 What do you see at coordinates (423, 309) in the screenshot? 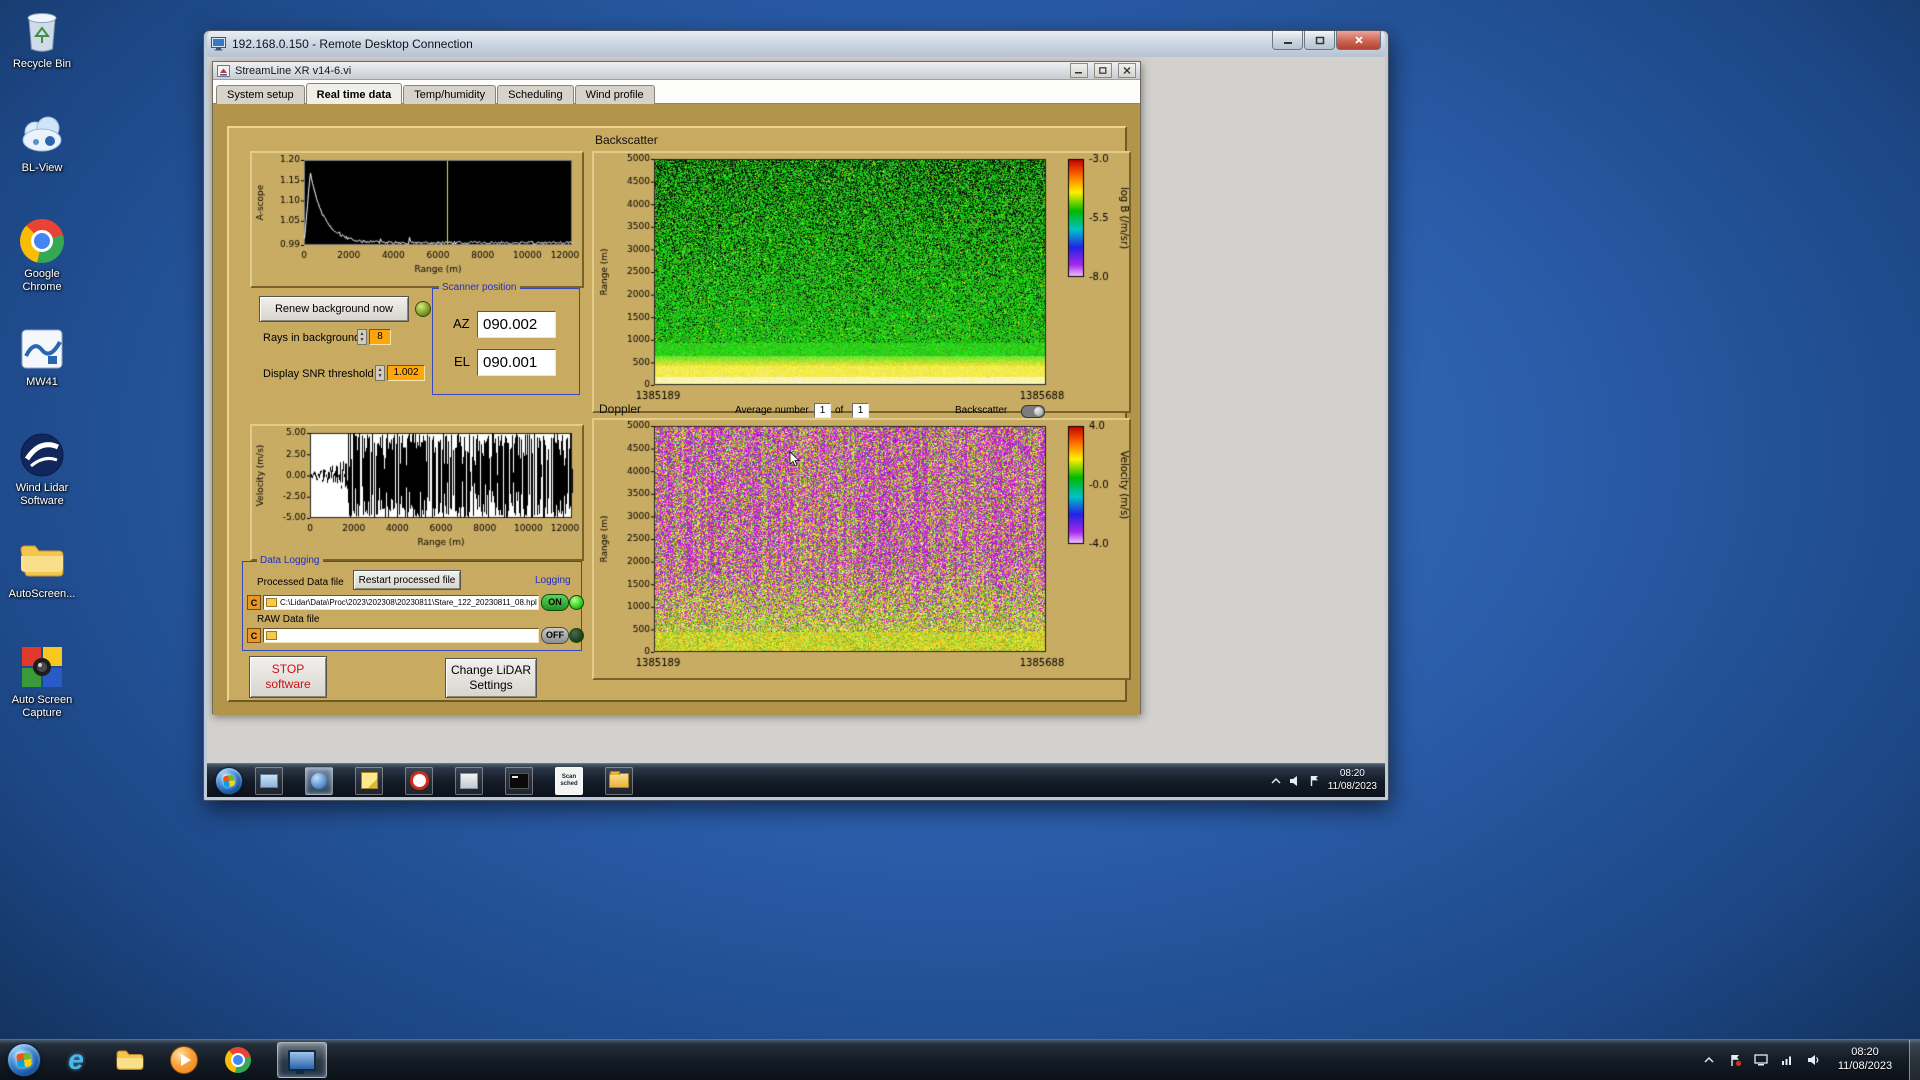
I see `renew-background-led` at bounding box center [423, 309].